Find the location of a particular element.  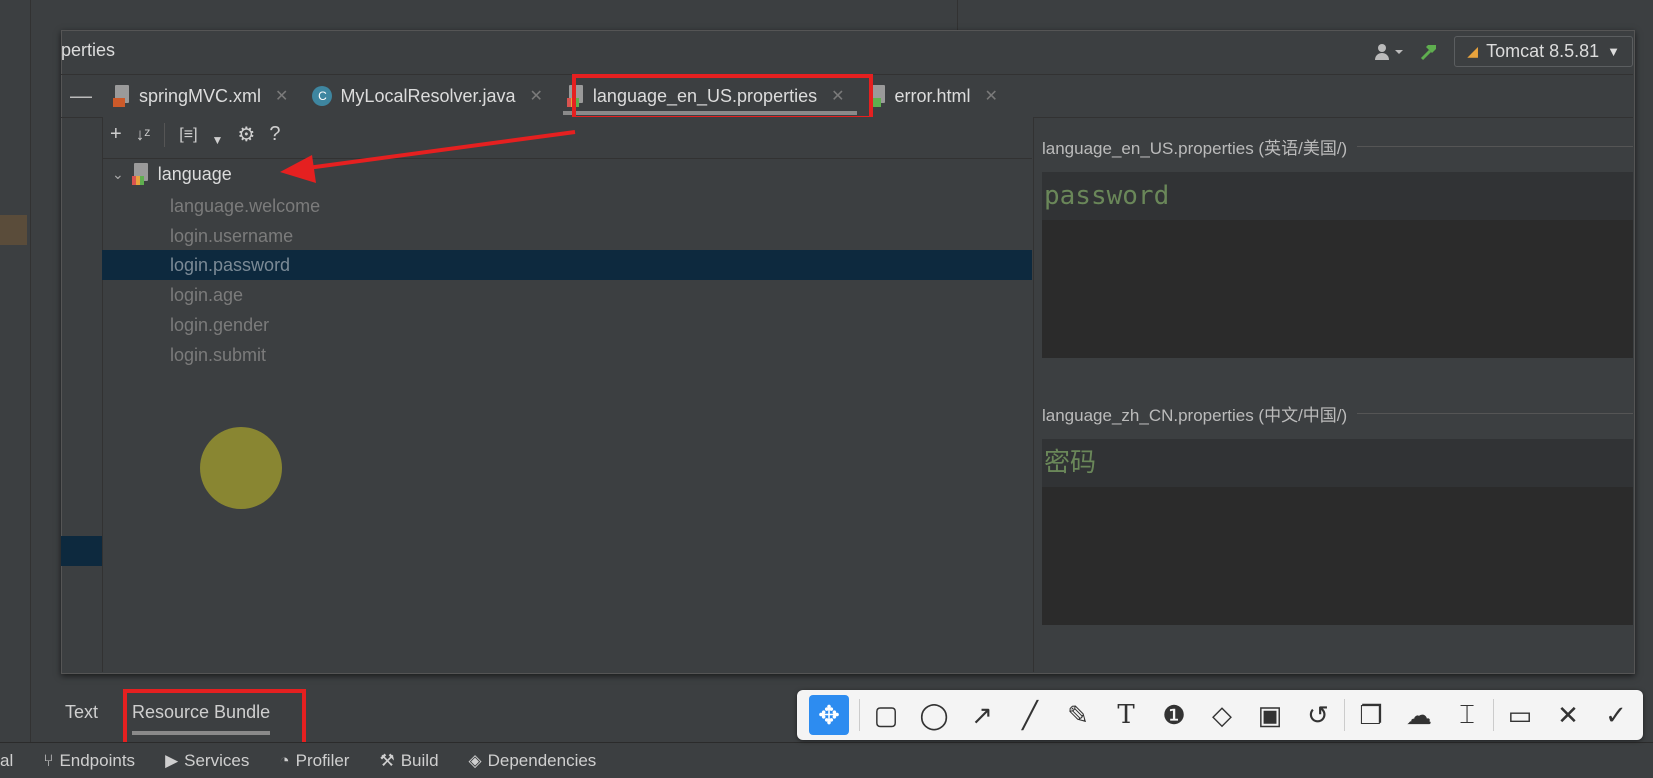

dropdown-icon: ▼ is located at coordinates (218, 140).